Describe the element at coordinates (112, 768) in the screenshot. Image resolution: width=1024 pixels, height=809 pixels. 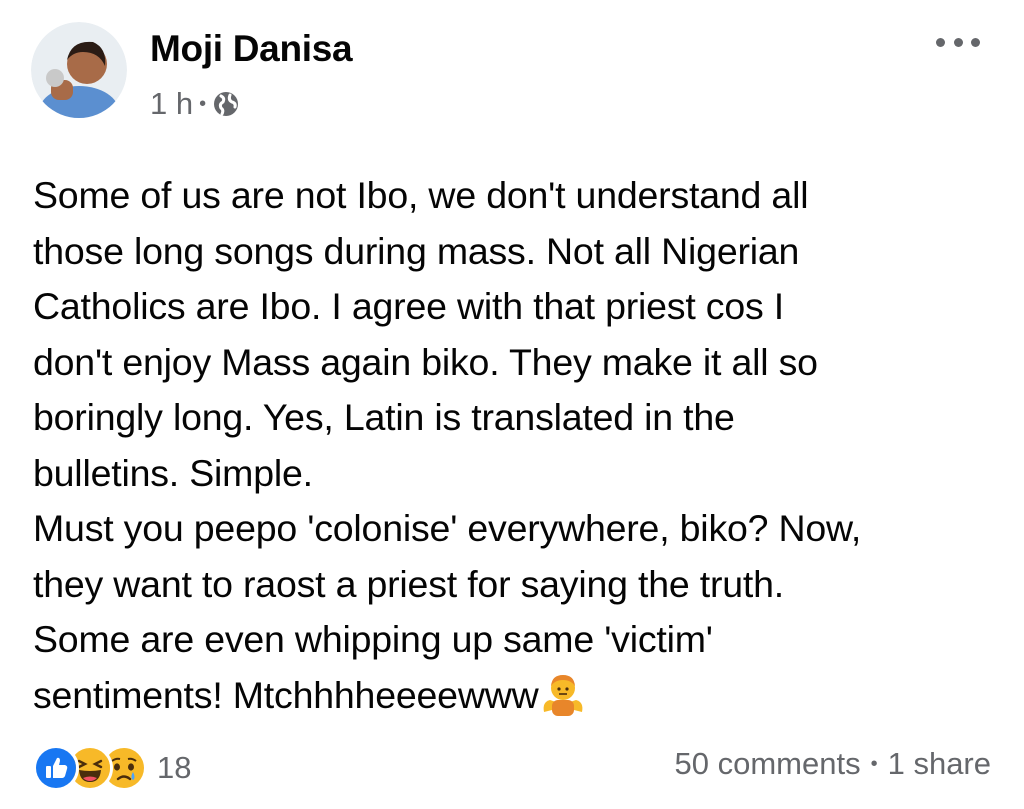
I see `reactions-summary: 18` at that location.